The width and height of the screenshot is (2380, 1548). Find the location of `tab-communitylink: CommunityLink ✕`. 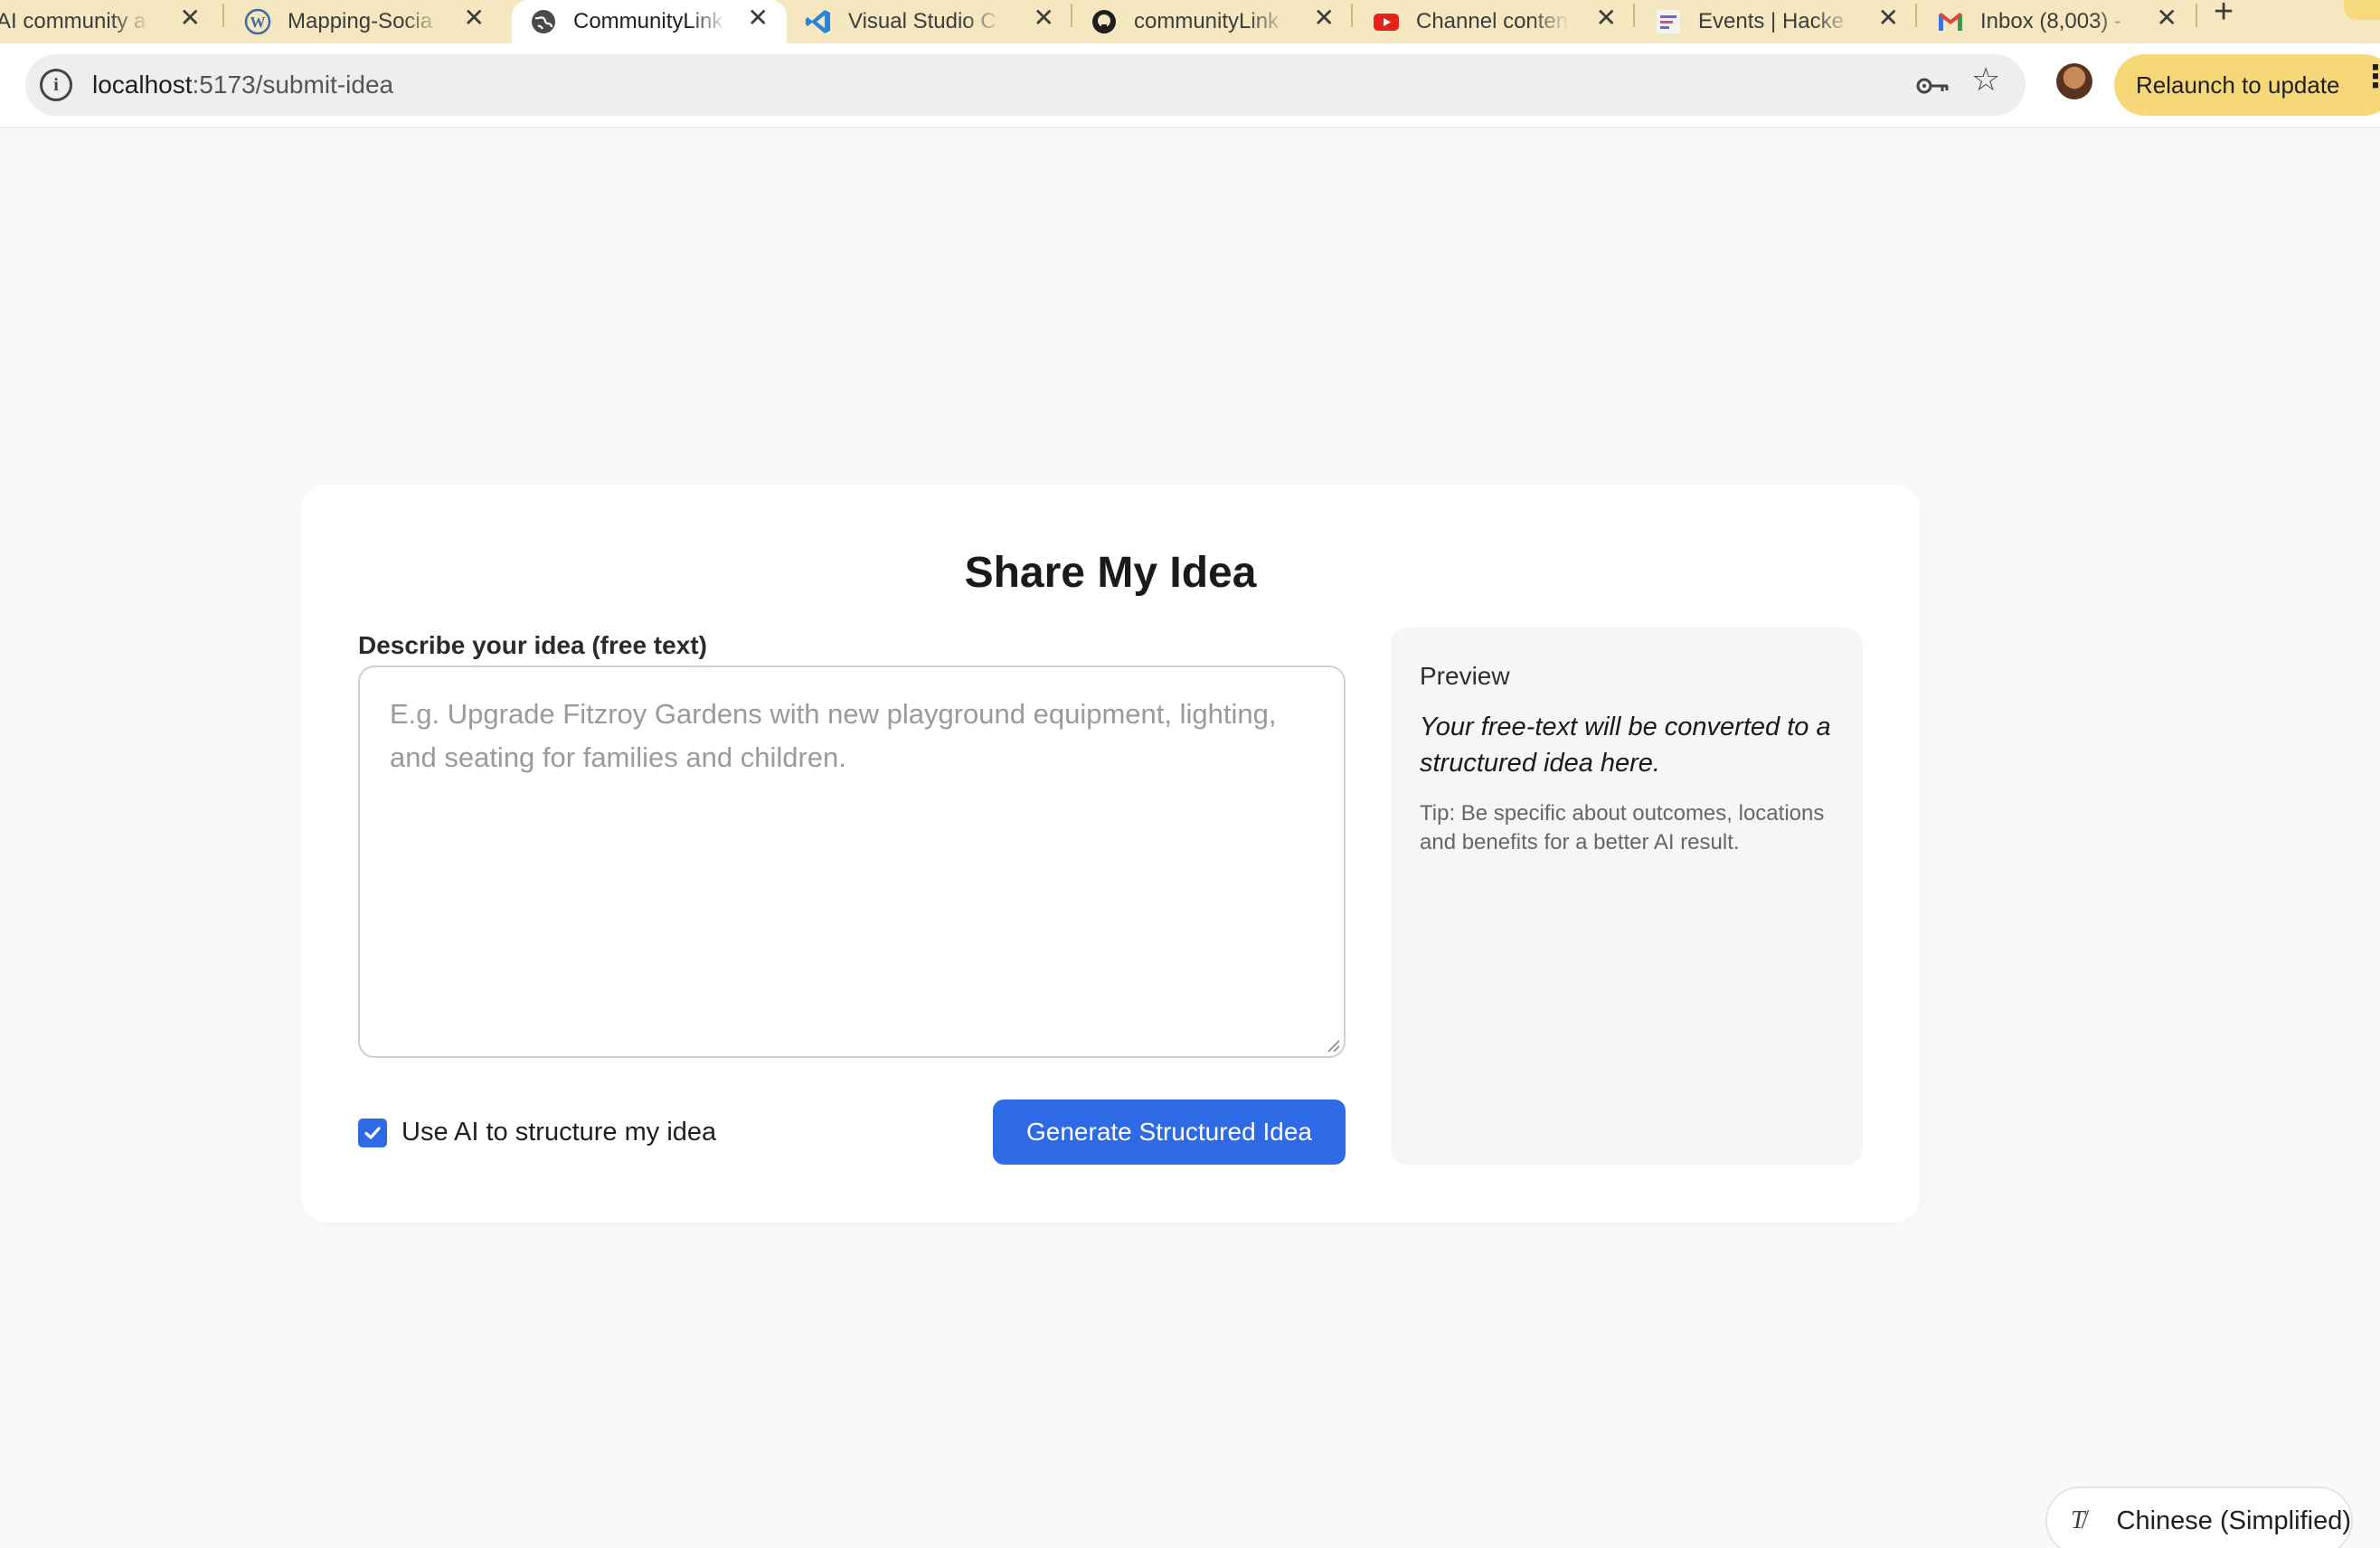

tab-communitylink: CommunityLink ✕ is located at coordinates (650, 21).